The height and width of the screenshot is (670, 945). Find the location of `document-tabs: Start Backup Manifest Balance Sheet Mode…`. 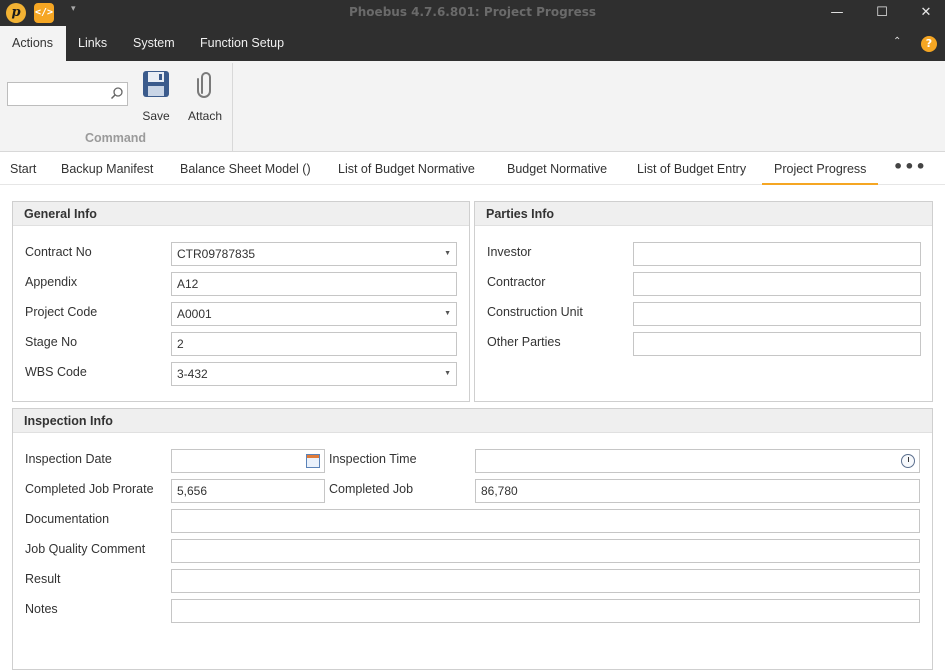

document-tabs: Start Backup Manifest Balance Sheet Mode… is located at coordinates (472, 168).